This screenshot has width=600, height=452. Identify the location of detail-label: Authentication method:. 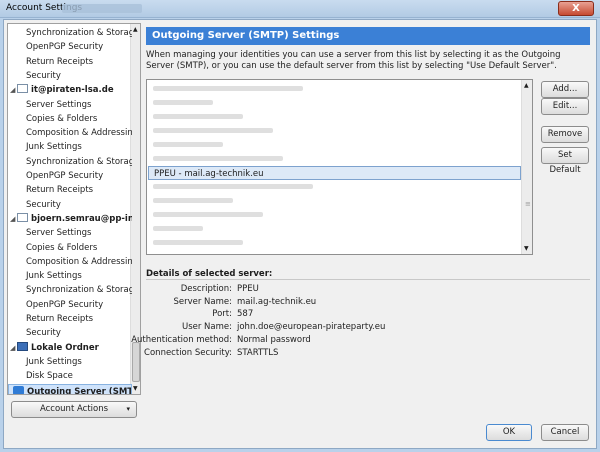
(181, 339).